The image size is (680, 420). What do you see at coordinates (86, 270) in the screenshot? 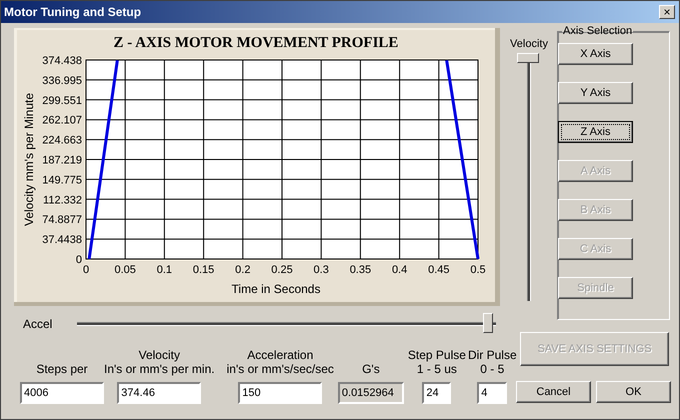
I see `x-tick-label: 0` at bounding box center [86, 270].